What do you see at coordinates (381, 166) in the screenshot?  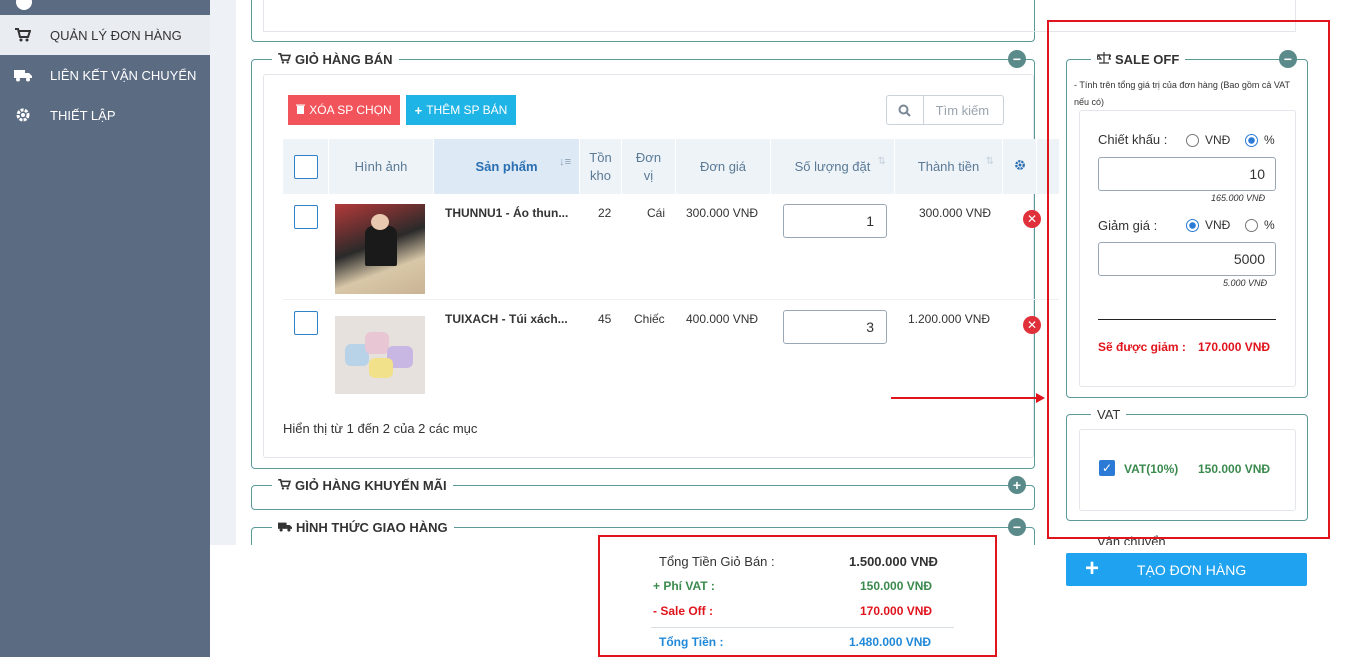 I see `col-header-image: Hình ảnh` at bounding box center [381, 166].